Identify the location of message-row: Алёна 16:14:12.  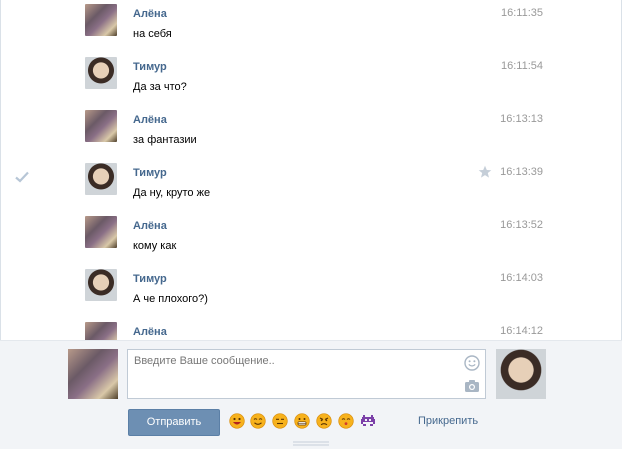
(311, 329).